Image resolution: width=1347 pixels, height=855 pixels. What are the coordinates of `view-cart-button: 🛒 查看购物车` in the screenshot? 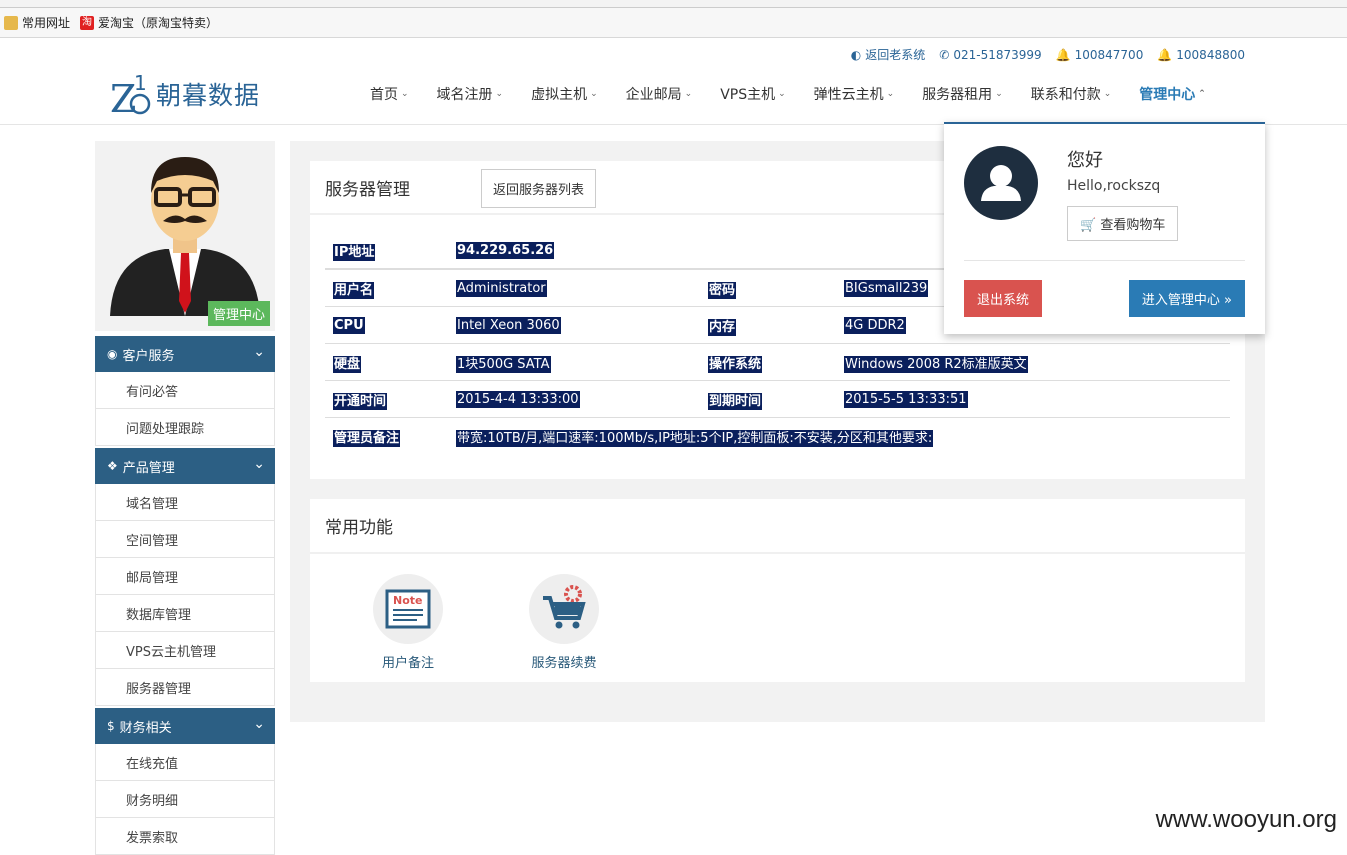 It's located at (1122, 223).